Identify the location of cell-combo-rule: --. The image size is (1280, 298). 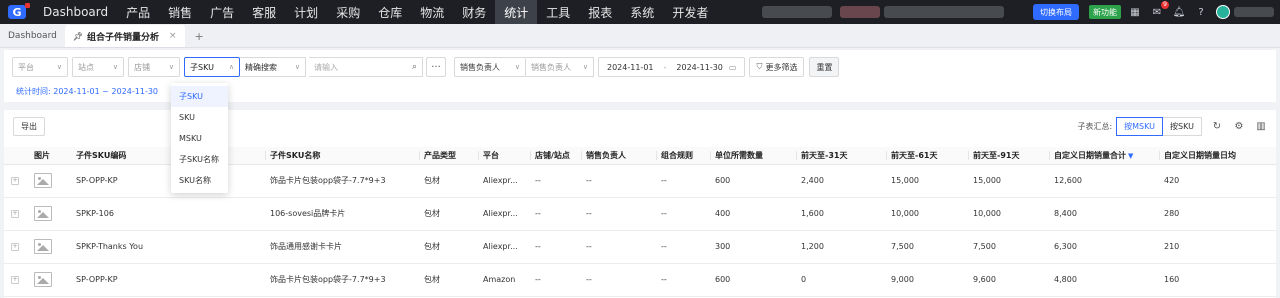
(684, 280).